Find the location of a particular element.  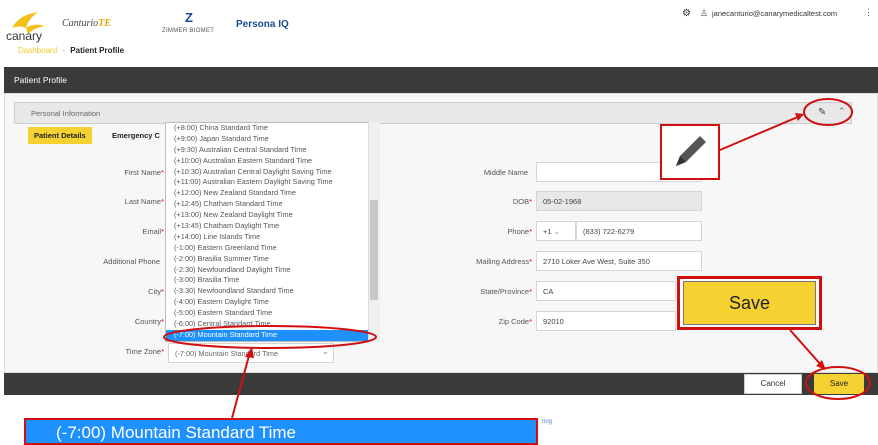

time-zone-option: (+8:00) China Standard Time is located at coordinates (272, 128).